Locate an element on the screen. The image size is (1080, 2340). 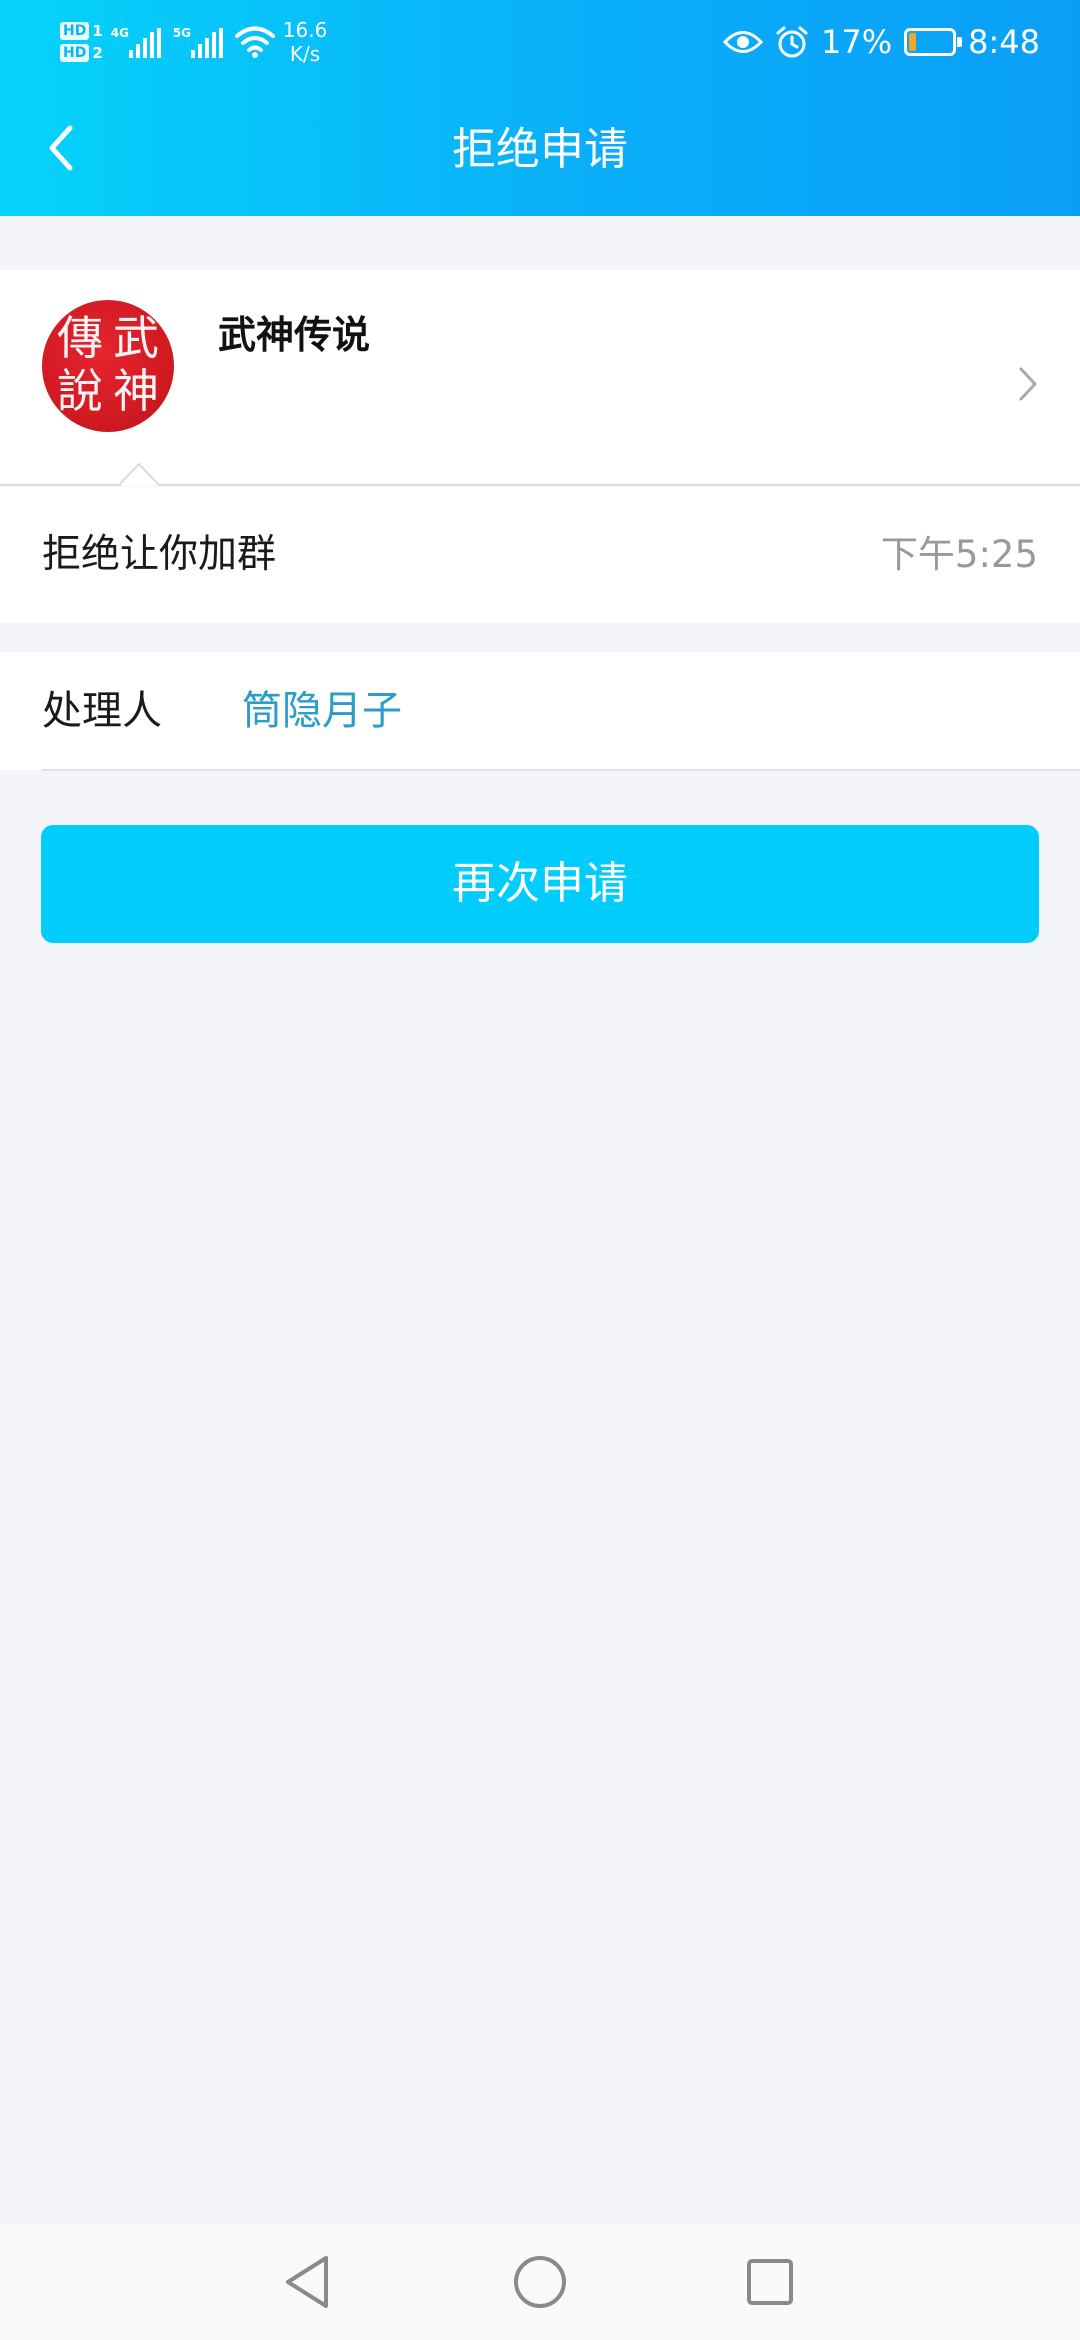
sim2-indicator: HD 2 is located at coordinates (81, 53).